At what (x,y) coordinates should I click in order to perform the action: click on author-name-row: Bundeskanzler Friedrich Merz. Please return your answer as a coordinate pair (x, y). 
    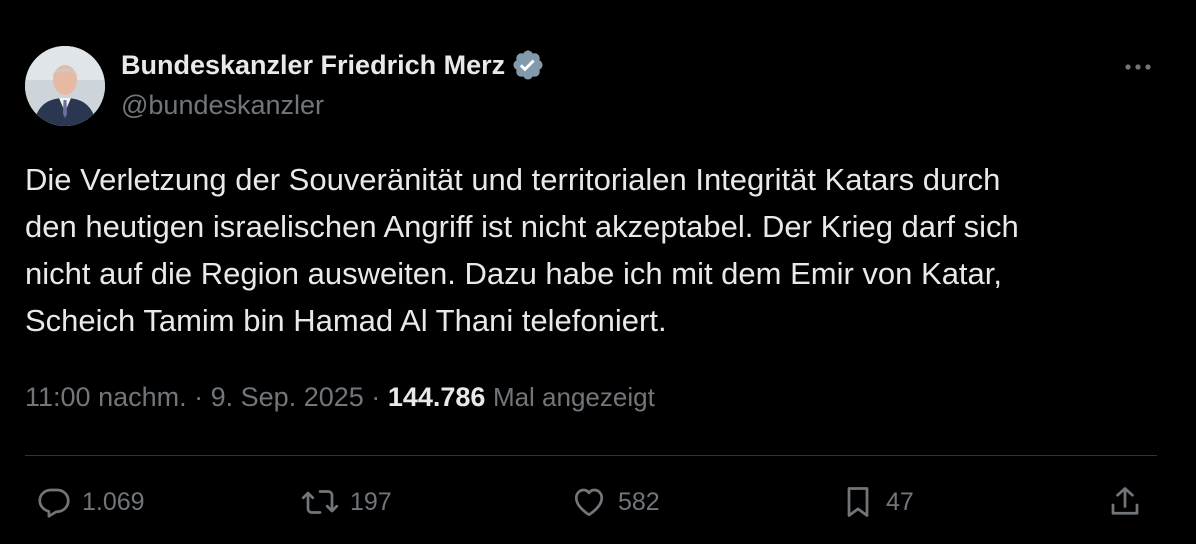
    Looking at the image, I should click on (333, 65).